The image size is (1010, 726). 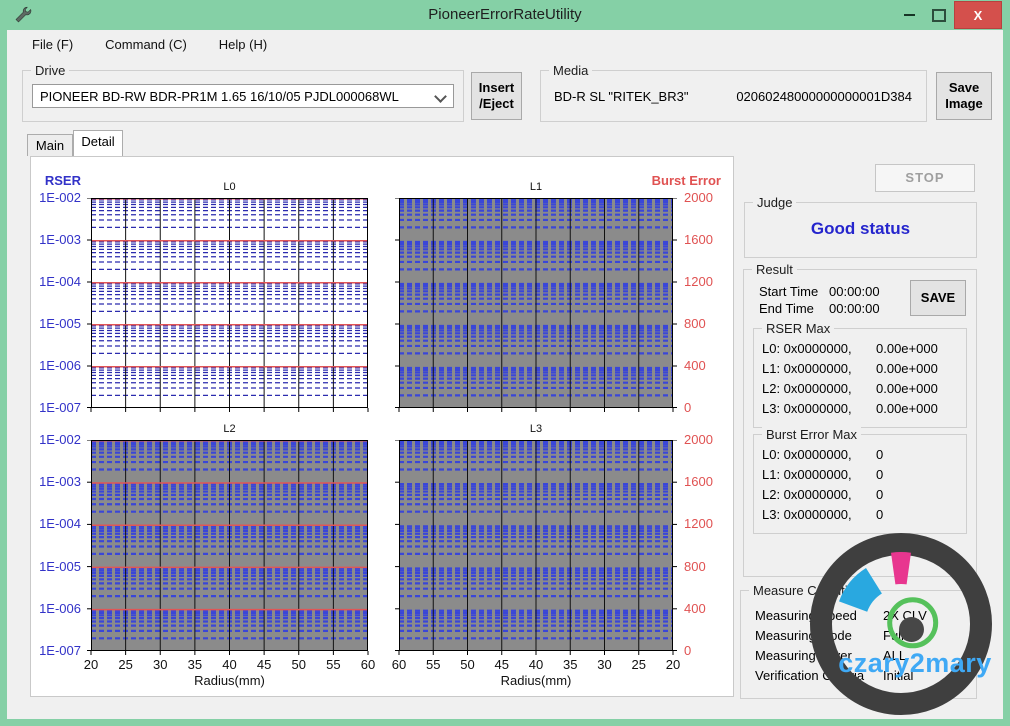 I want to click on chart-plot-l2, so click(x=228, y=547).